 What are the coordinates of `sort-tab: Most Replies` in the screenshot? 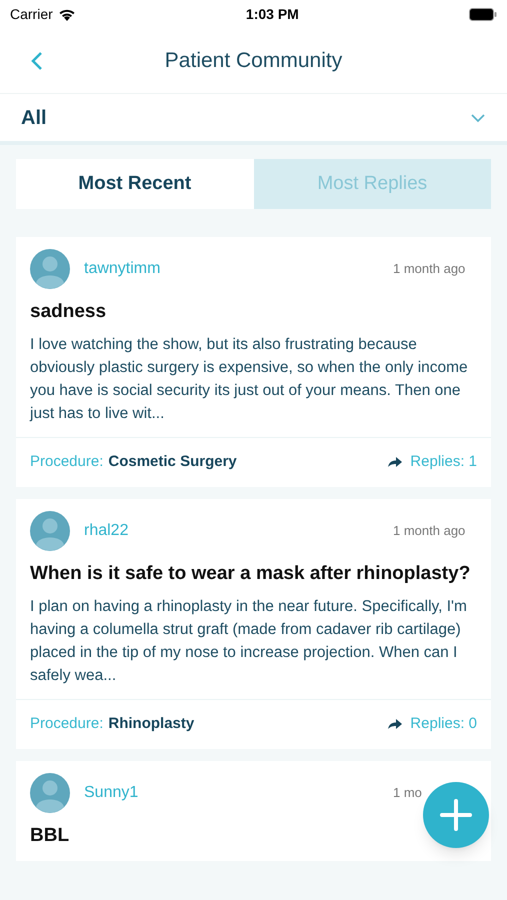 It's located at (372, 184).